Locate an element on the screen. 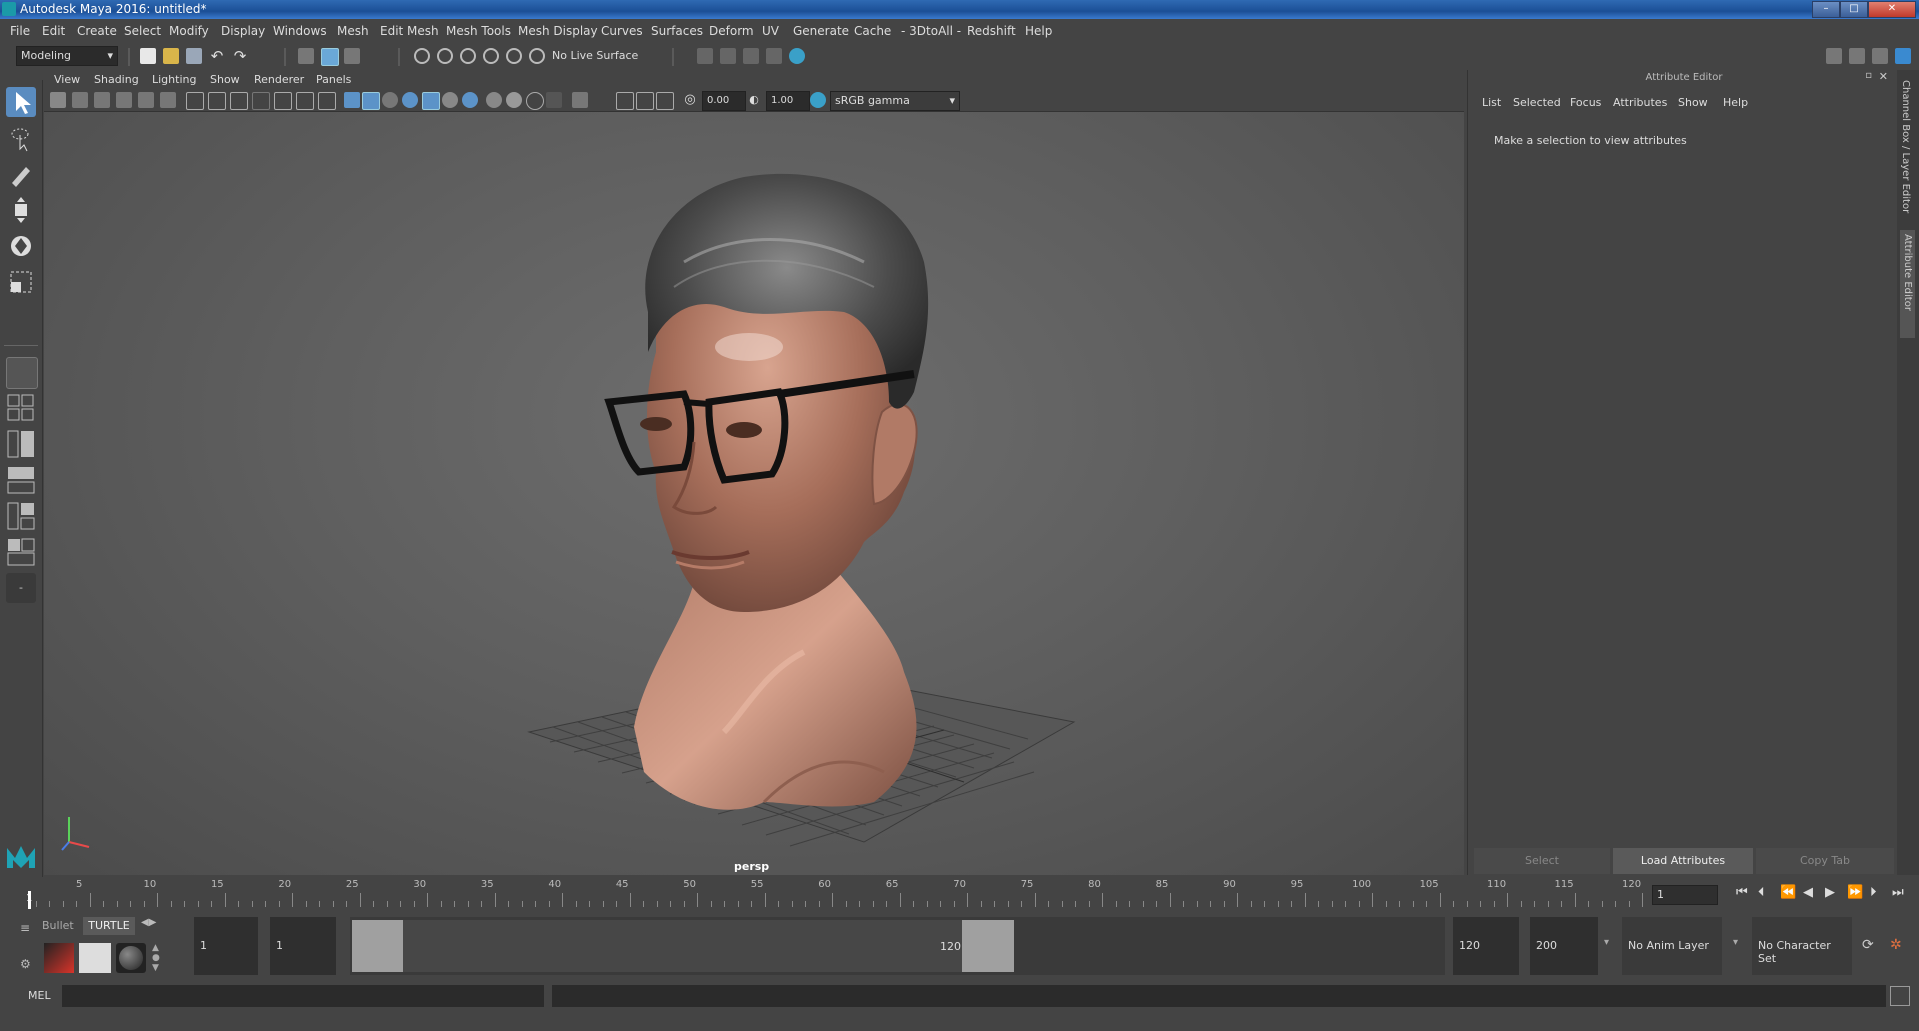  grease-pencil-icon is located at coordinates (168, 100).